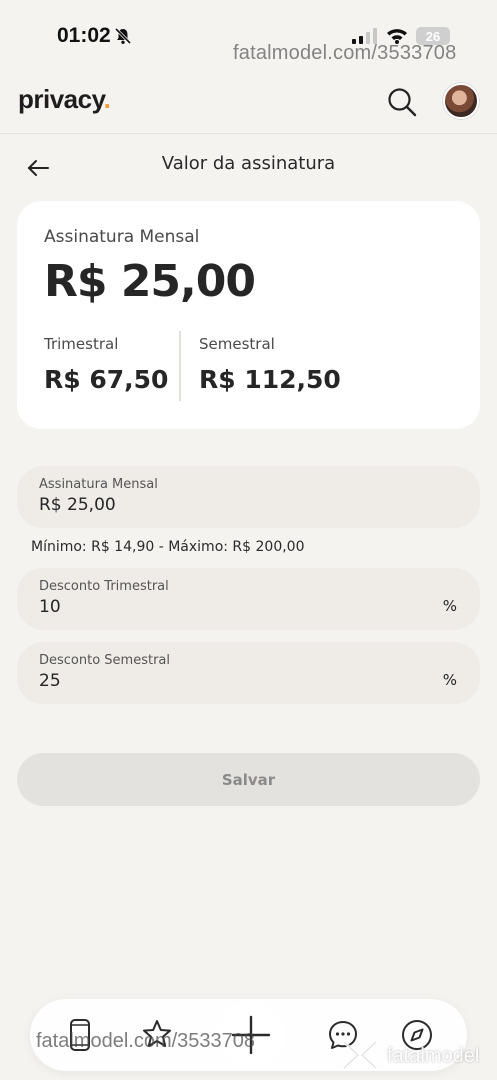 This screenshot has width=497, height=1080. I want to click on semiannual-discount-field: Desconto Semestral 25 %, so click(248, 673).